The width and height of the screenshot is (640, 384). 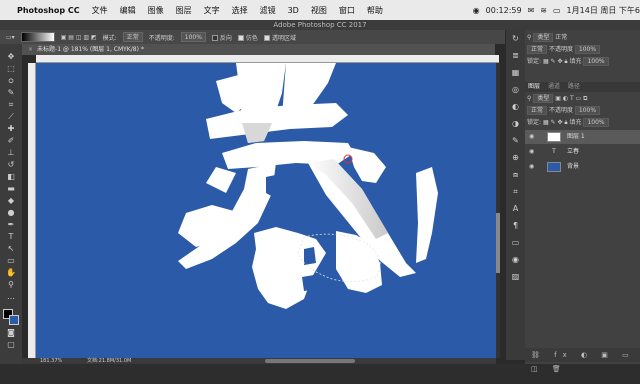 I want to click on mode-select: 正常, so click(x=132, y=37).